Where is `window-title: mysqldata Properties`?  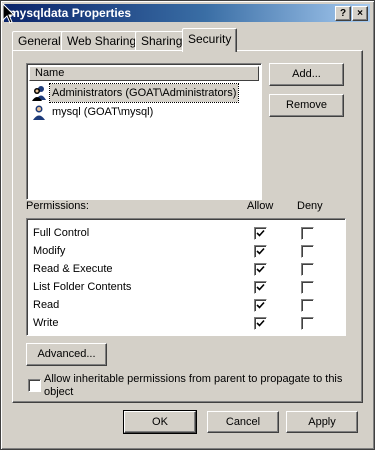
window-title: mysqldata Properties is located at coordinates (70, 13).